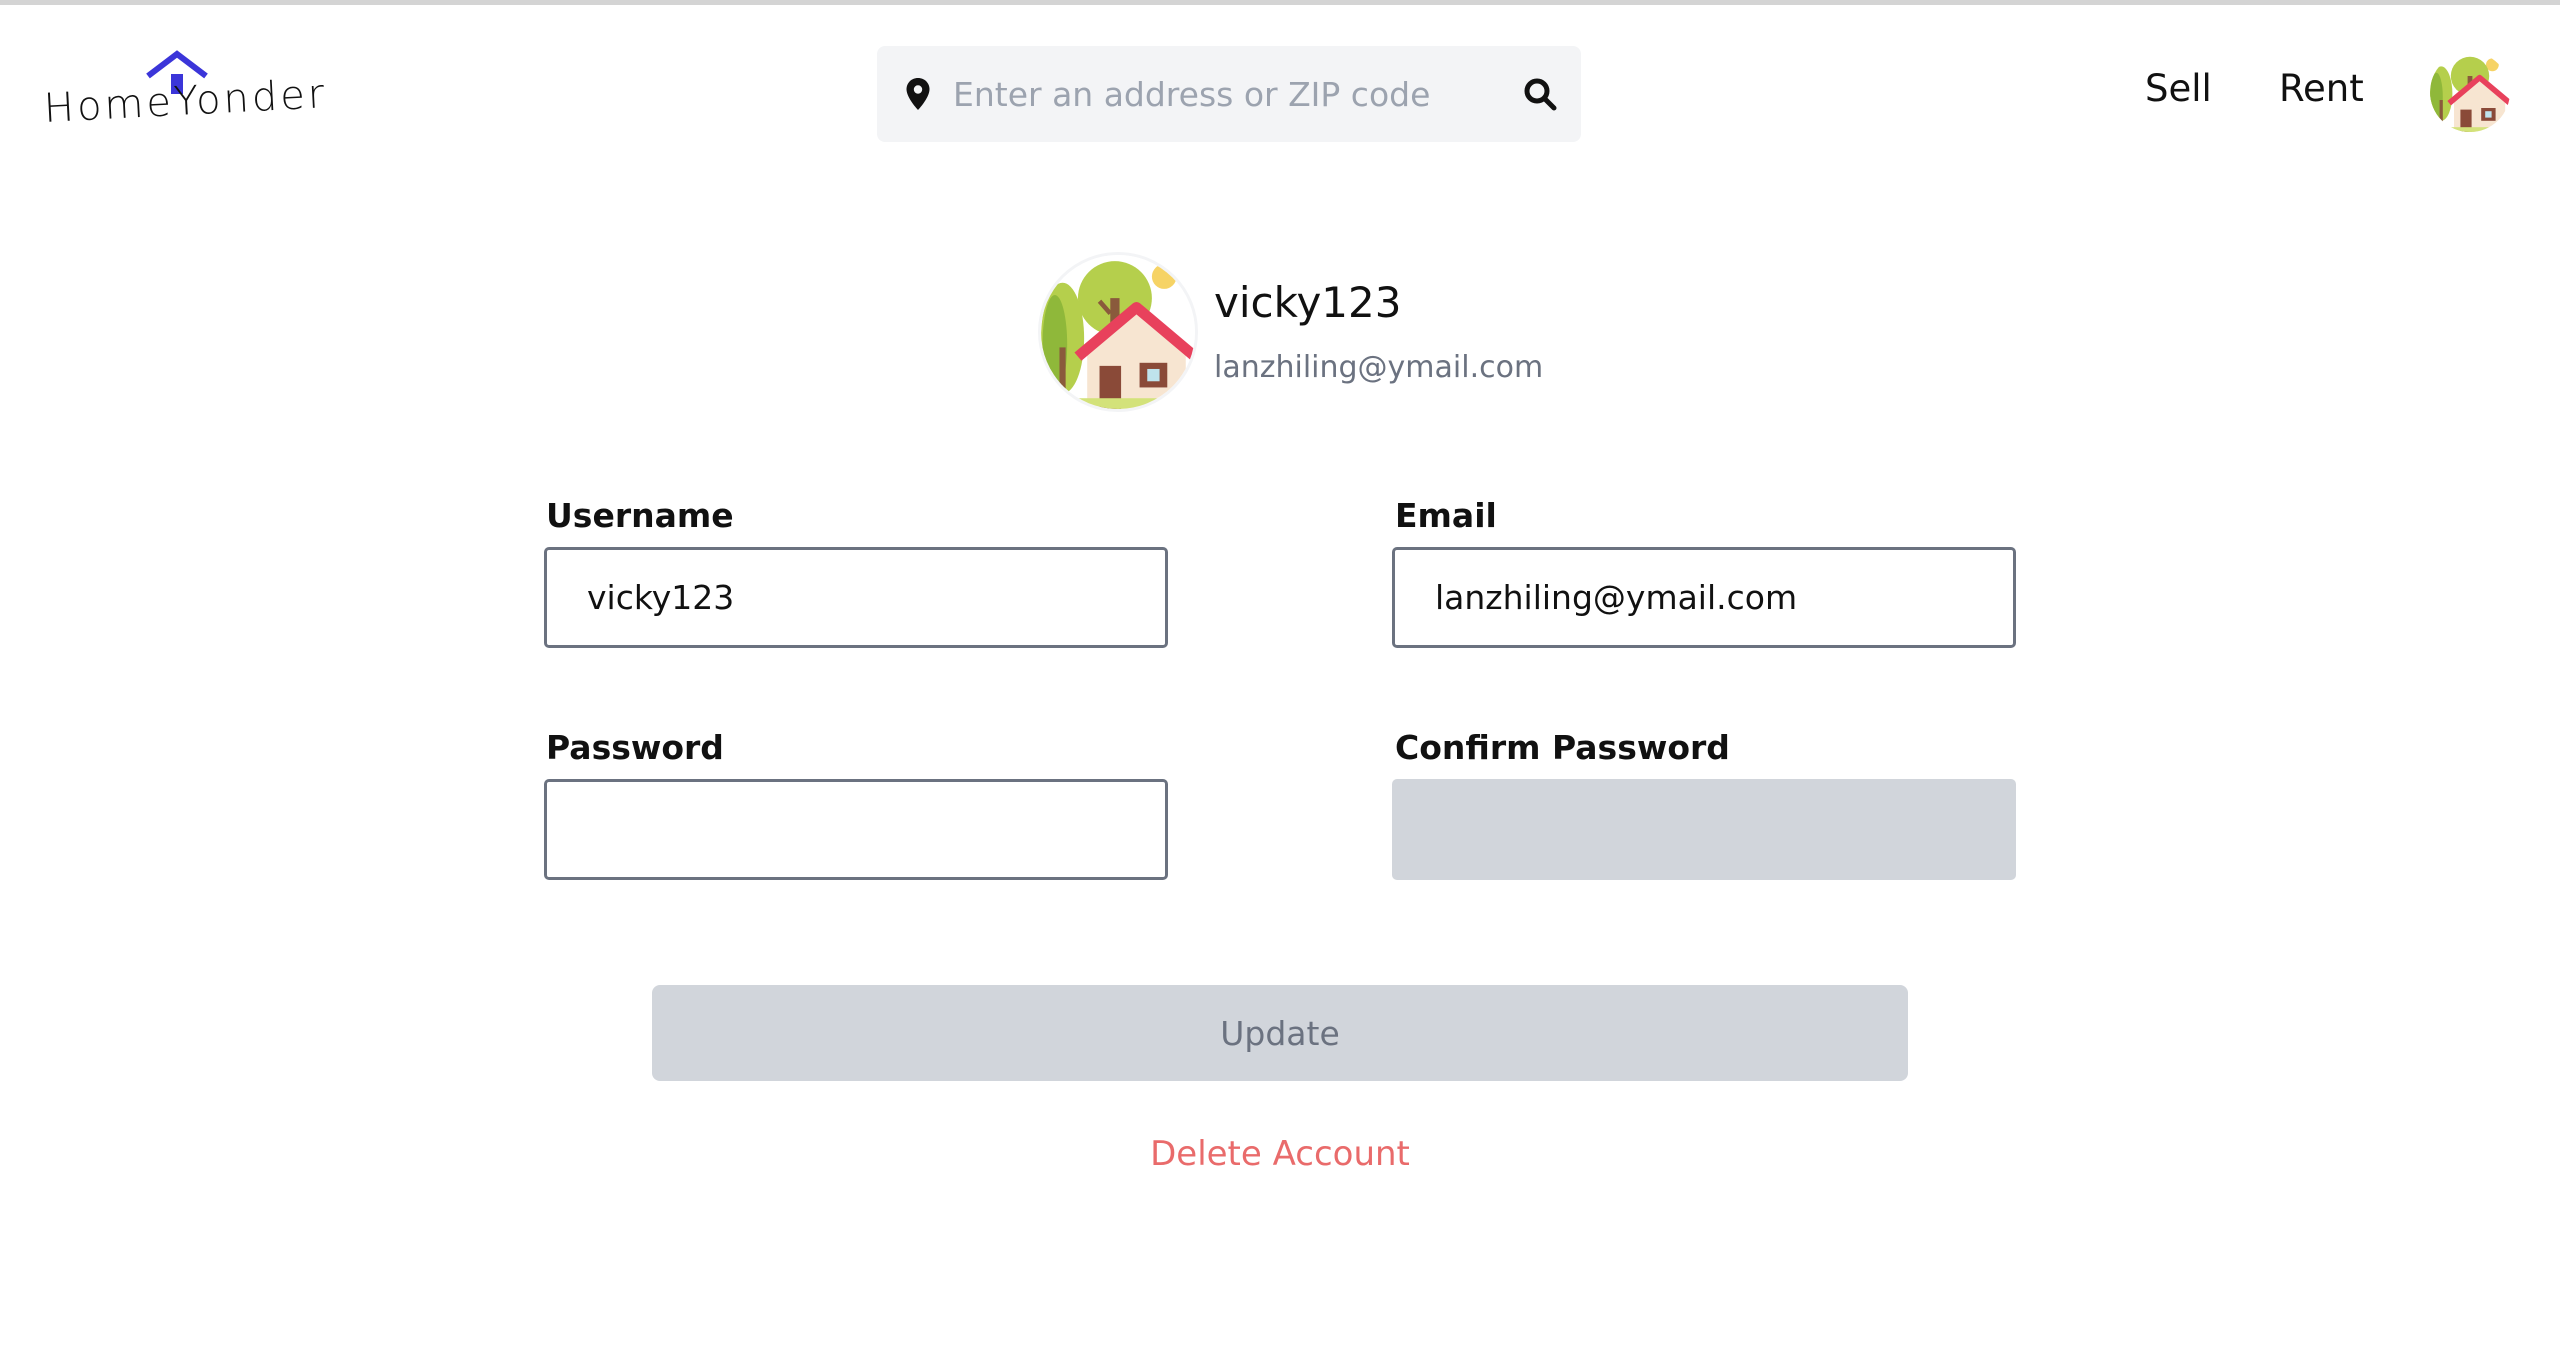  Describe the element at coordinates (918, 94) in the screenshot. I see `location-pin-icon` at that location.